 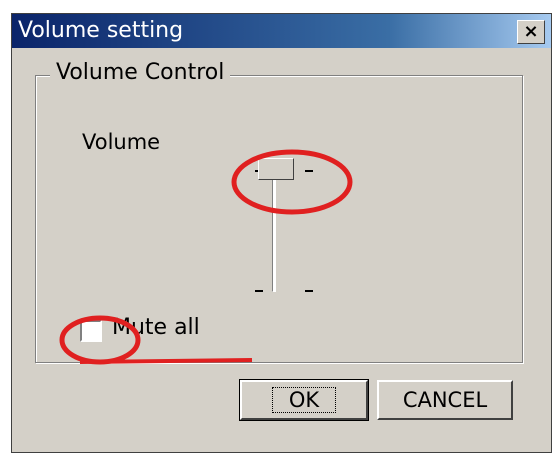 I want to click on slider-tick-bottom-left, so click(x=259, y=291).